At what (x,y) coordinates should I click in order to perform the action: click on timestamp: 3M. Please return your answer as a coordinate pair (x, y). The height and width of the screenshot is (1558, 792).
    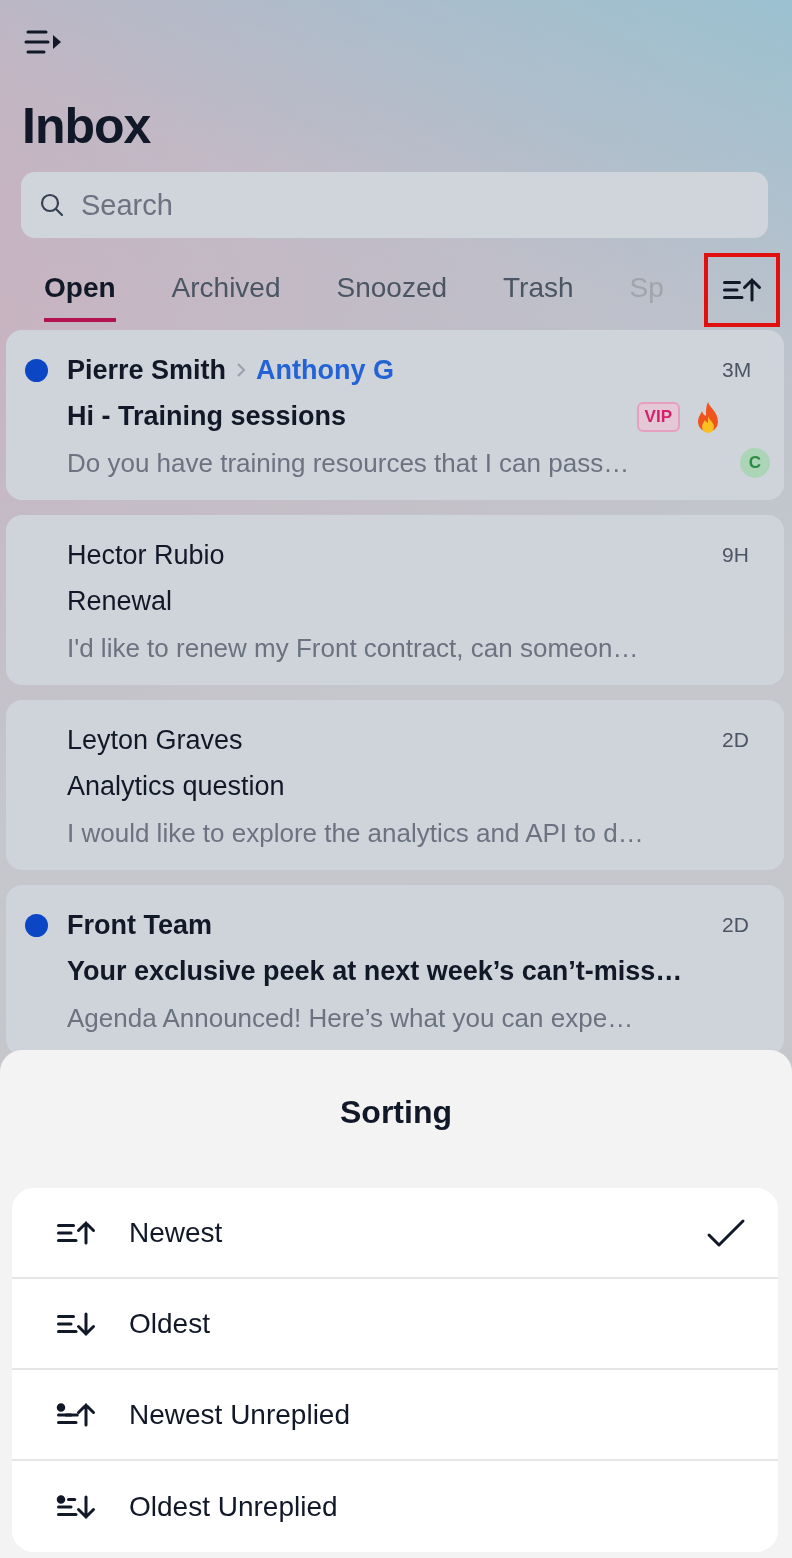
    Looking at the image, I should click on (737, 370).